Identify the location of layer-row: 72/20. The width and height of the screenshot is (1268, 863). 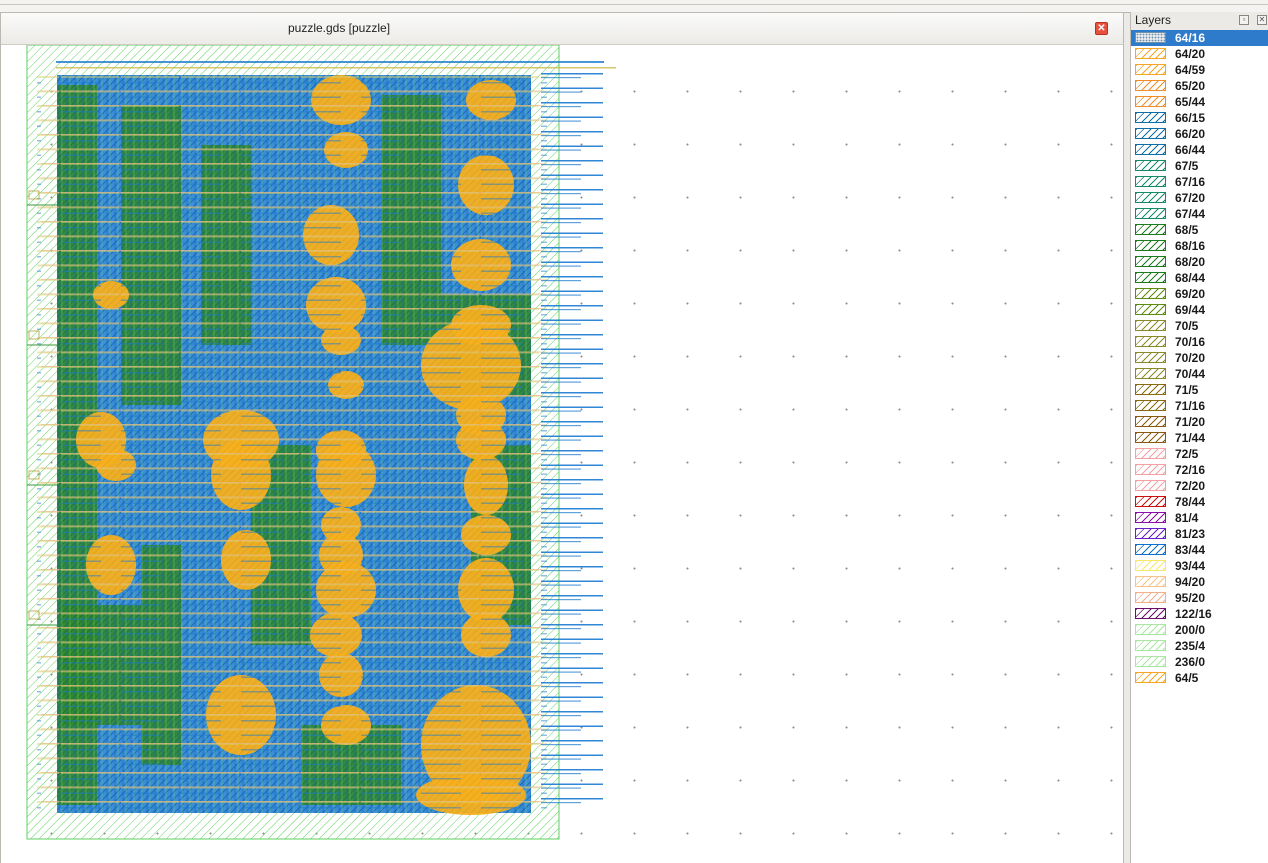
(1199, 486).